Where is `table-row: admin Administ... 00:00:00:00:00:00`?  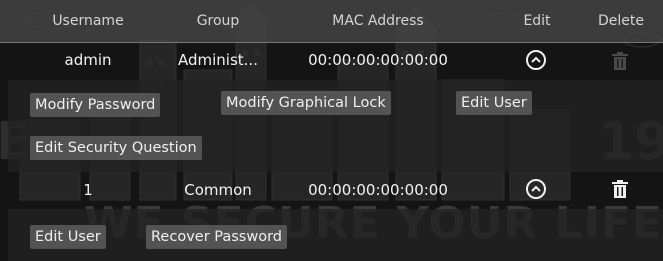 table-row: admin Administ... 00:00:00:00:00:00 is located at coordinates (331, 60).